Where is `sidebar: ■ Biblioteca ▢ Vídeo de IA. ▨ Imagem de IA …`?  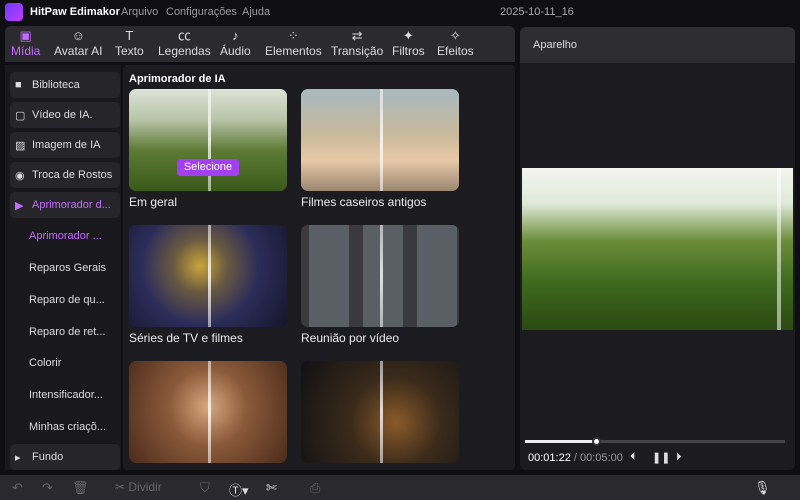 sidebar: ■ Biblioteca ▢ Vídeo de IA. ▨ Imagem de IA … is located at coordinates (63, 267).